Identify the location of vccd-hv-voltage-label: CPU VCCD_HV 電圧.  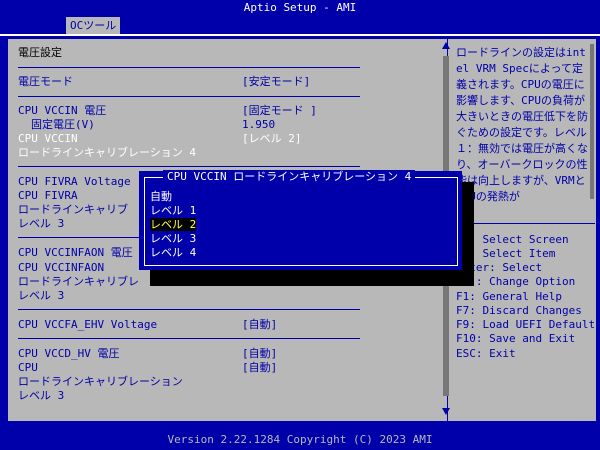
(68, 353).